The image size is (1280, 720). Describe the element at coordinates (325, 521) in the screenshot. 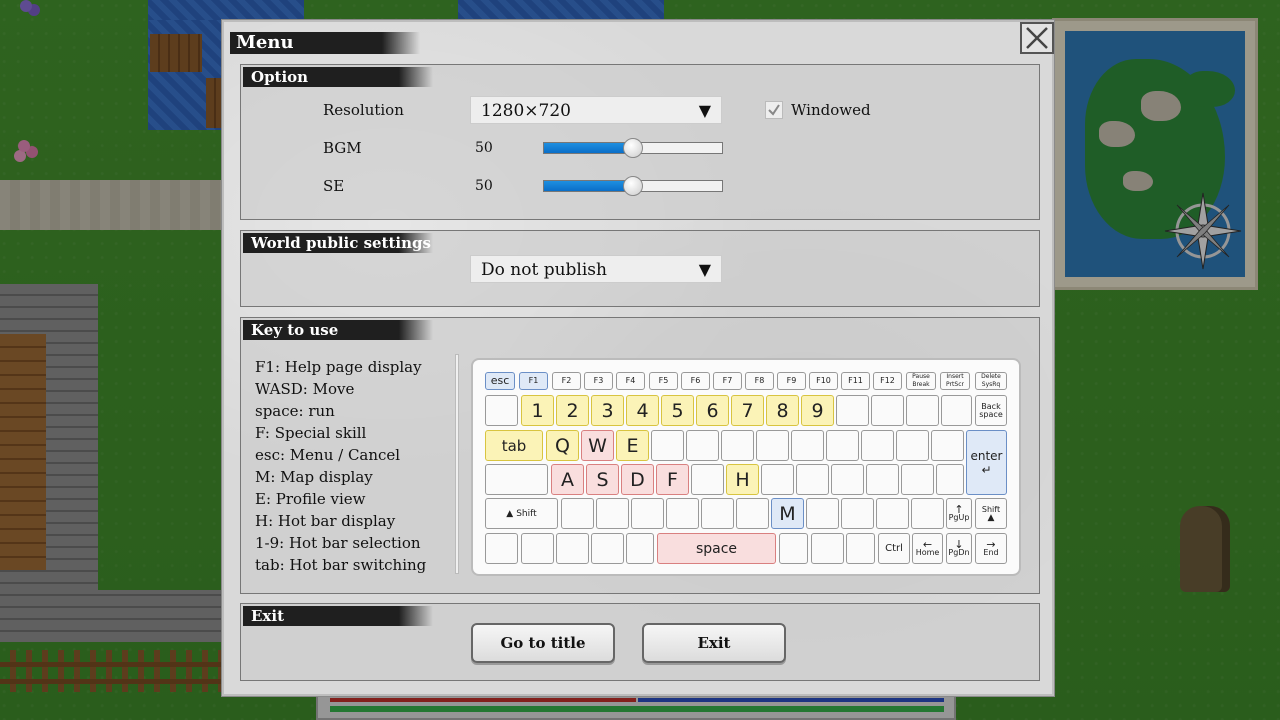

I see `key-help-item: H: Hot bar display` at that location.